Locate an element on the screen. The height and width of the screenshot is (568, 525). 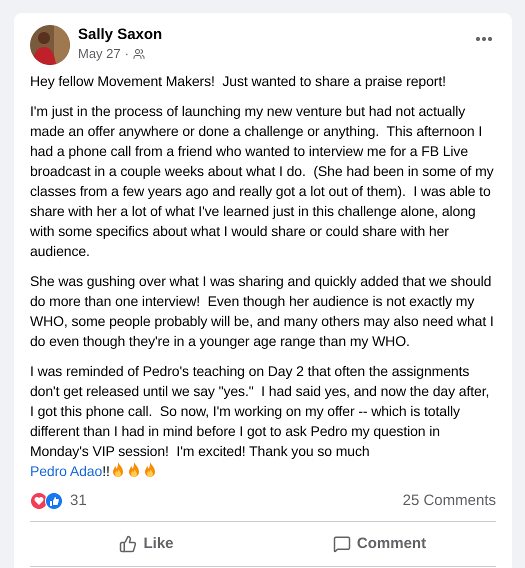
reaction-icons is located at coordinates (47, 501).